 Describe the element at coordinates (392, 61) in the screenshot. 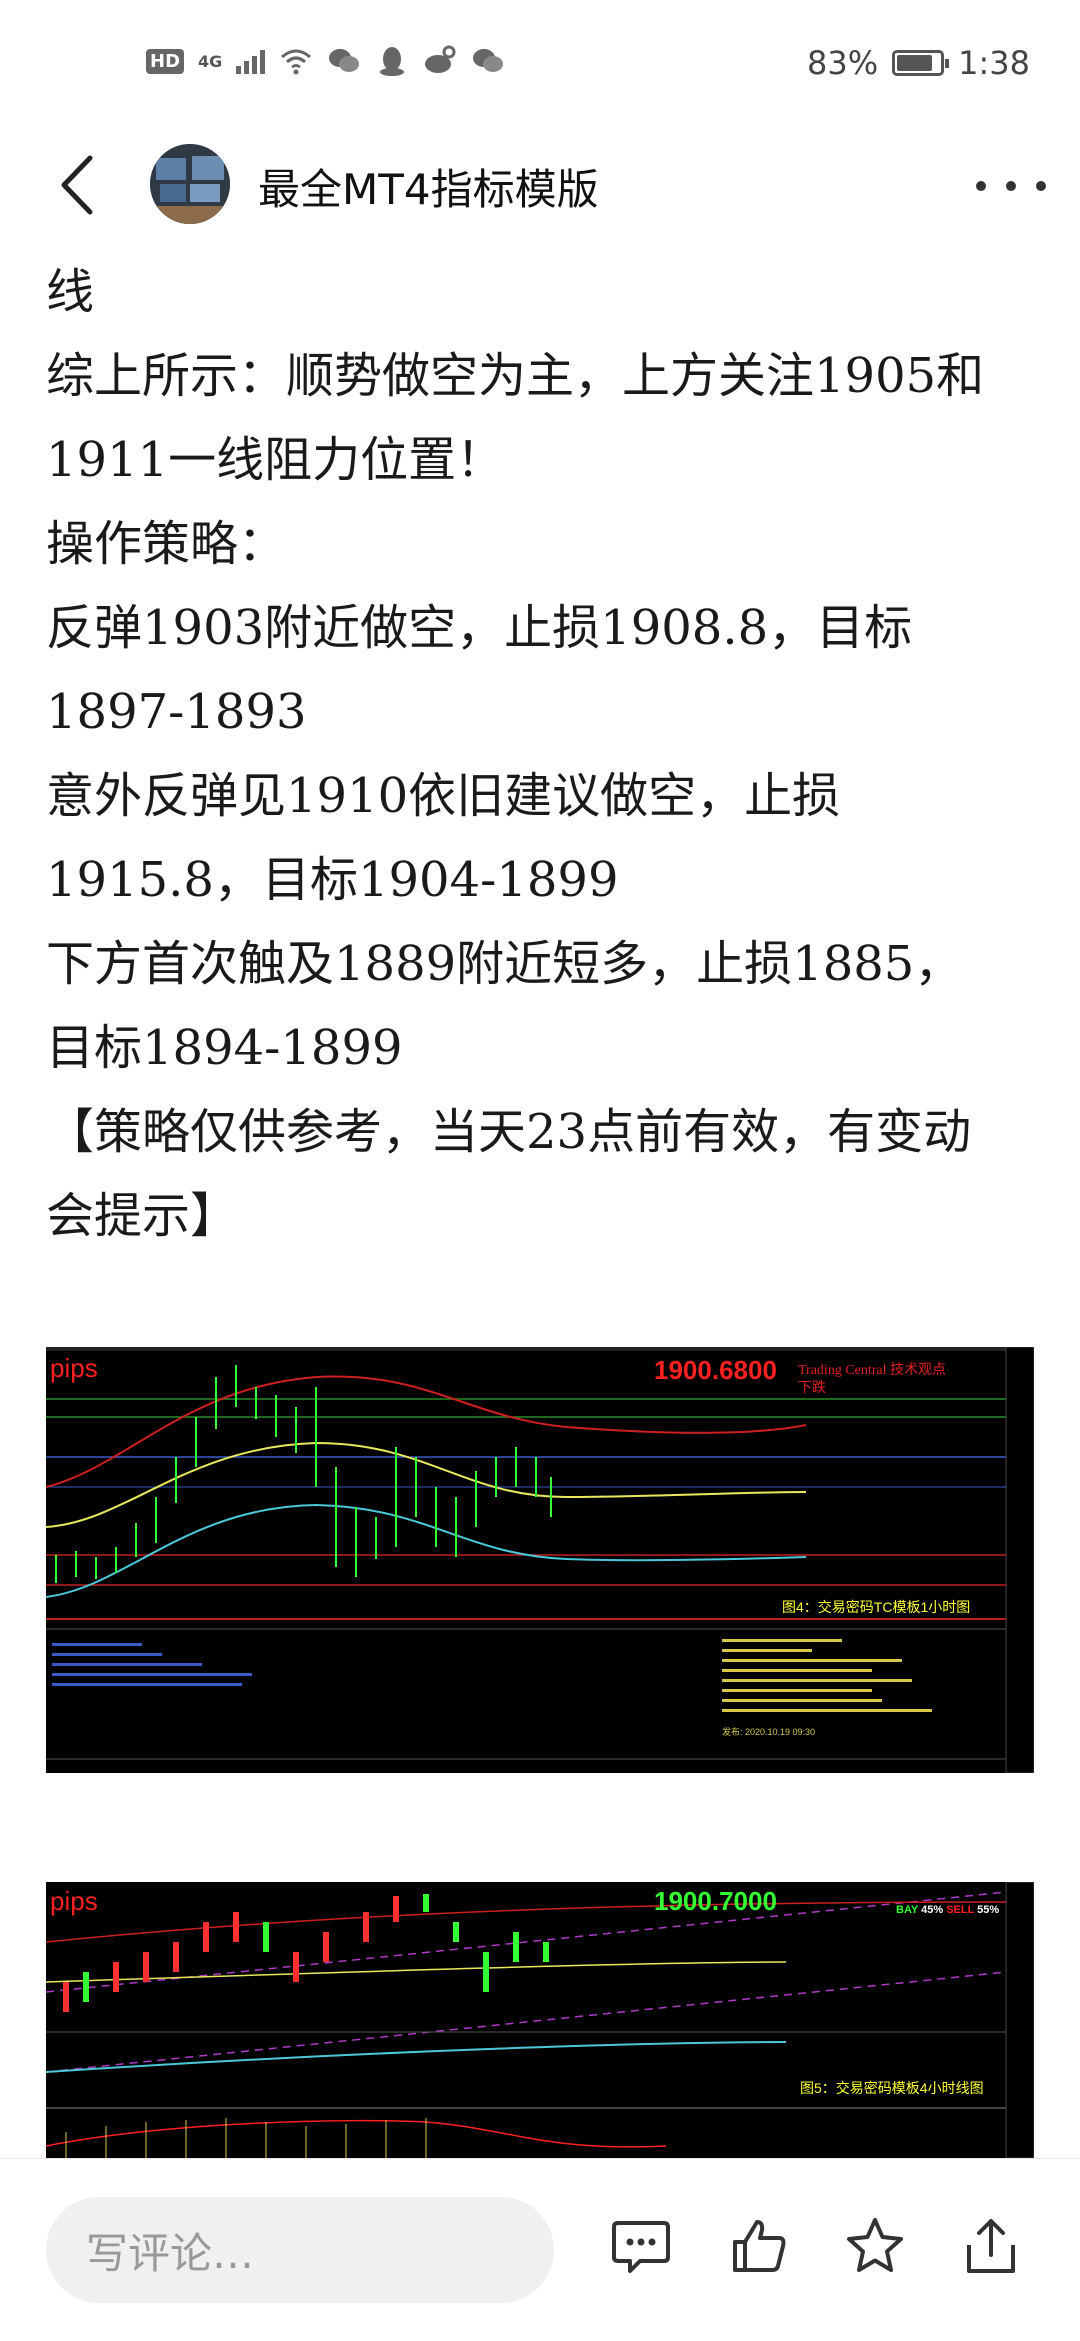

I see `qq-icon` at that location.